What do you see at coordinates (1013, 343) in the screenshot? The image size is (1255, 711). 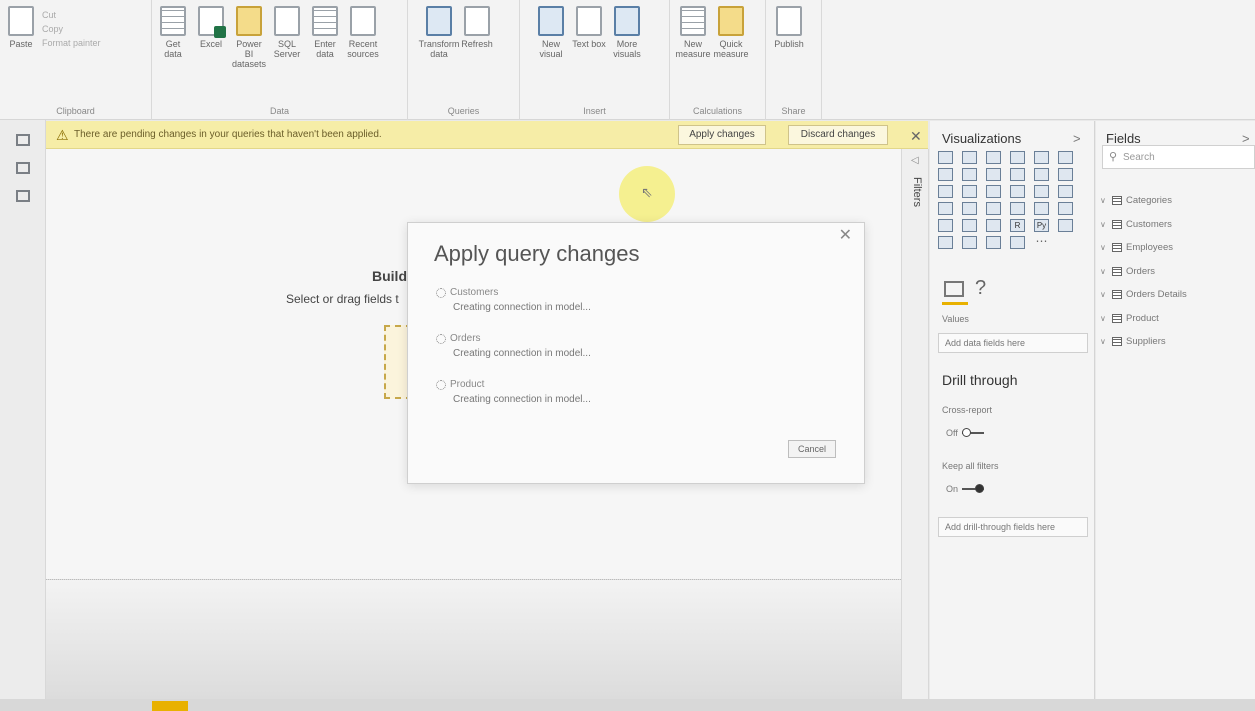 I see `values-well: Add data fields here` at bounding box center [1013, 343].